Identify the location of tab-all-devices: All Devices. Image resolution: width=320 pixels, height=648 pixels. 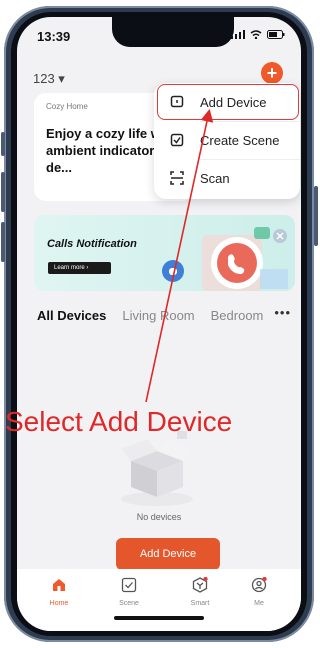
(71, 315).